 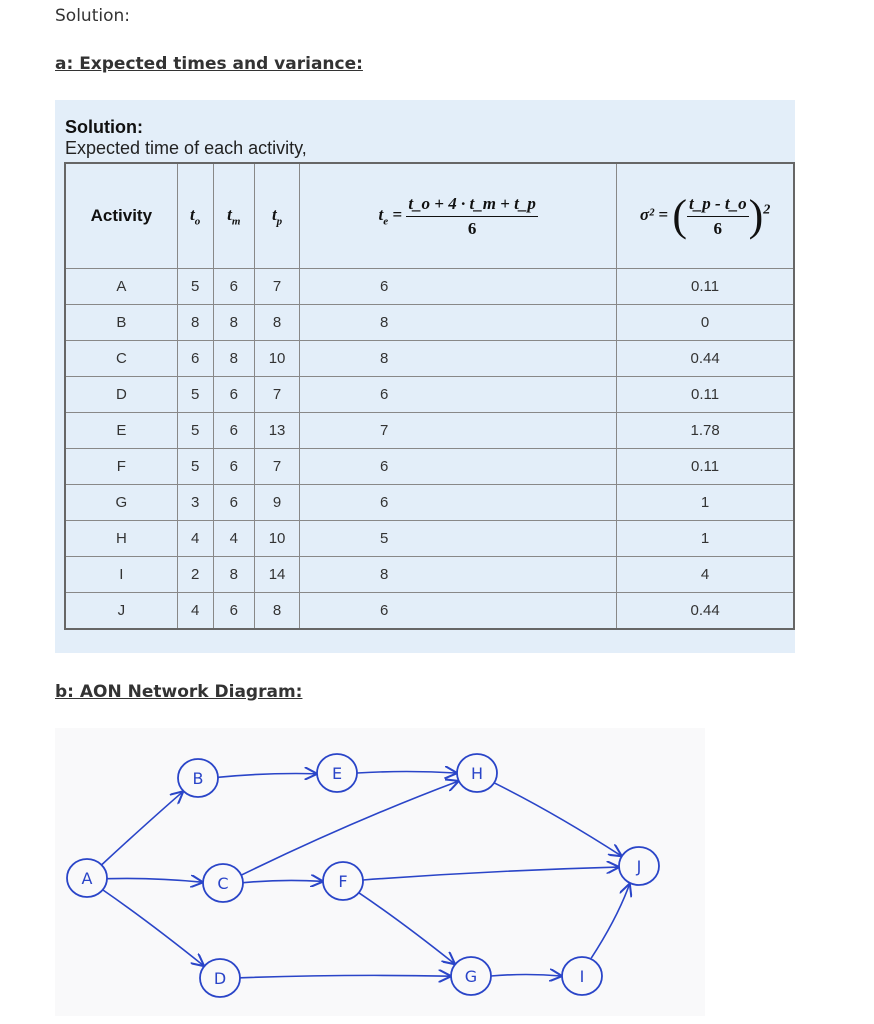 I want to click on table-row: I 2 8 14 8 4, so click(x=429, y=574).